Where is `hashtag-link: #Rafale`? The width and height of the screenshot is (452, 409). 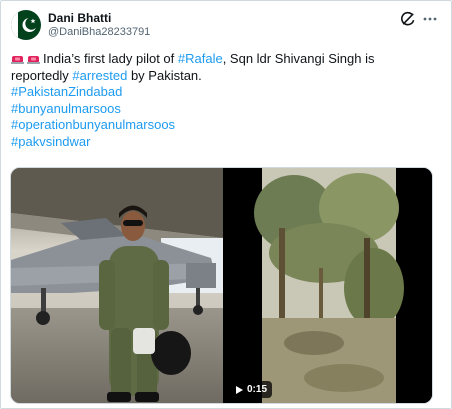 hashtag-link: #Rafale is located at coordinates (200, 58).